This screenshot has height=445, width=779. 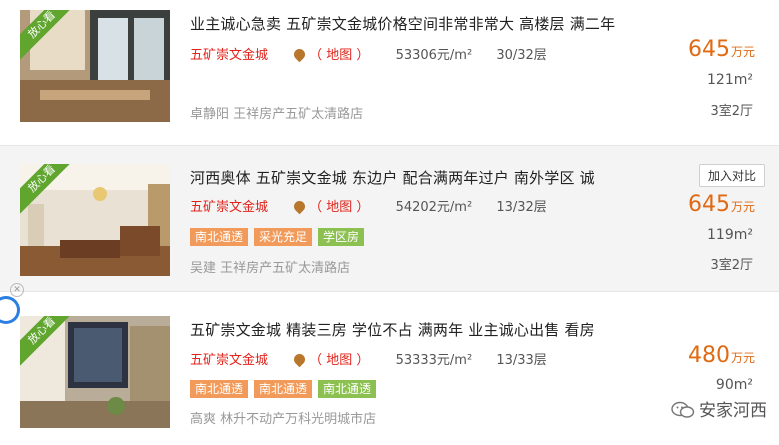 What do you see at coordinates (521, 207) in the screenshot?
I see `floor-info: 13/32层` at bounding box center [521, 207].